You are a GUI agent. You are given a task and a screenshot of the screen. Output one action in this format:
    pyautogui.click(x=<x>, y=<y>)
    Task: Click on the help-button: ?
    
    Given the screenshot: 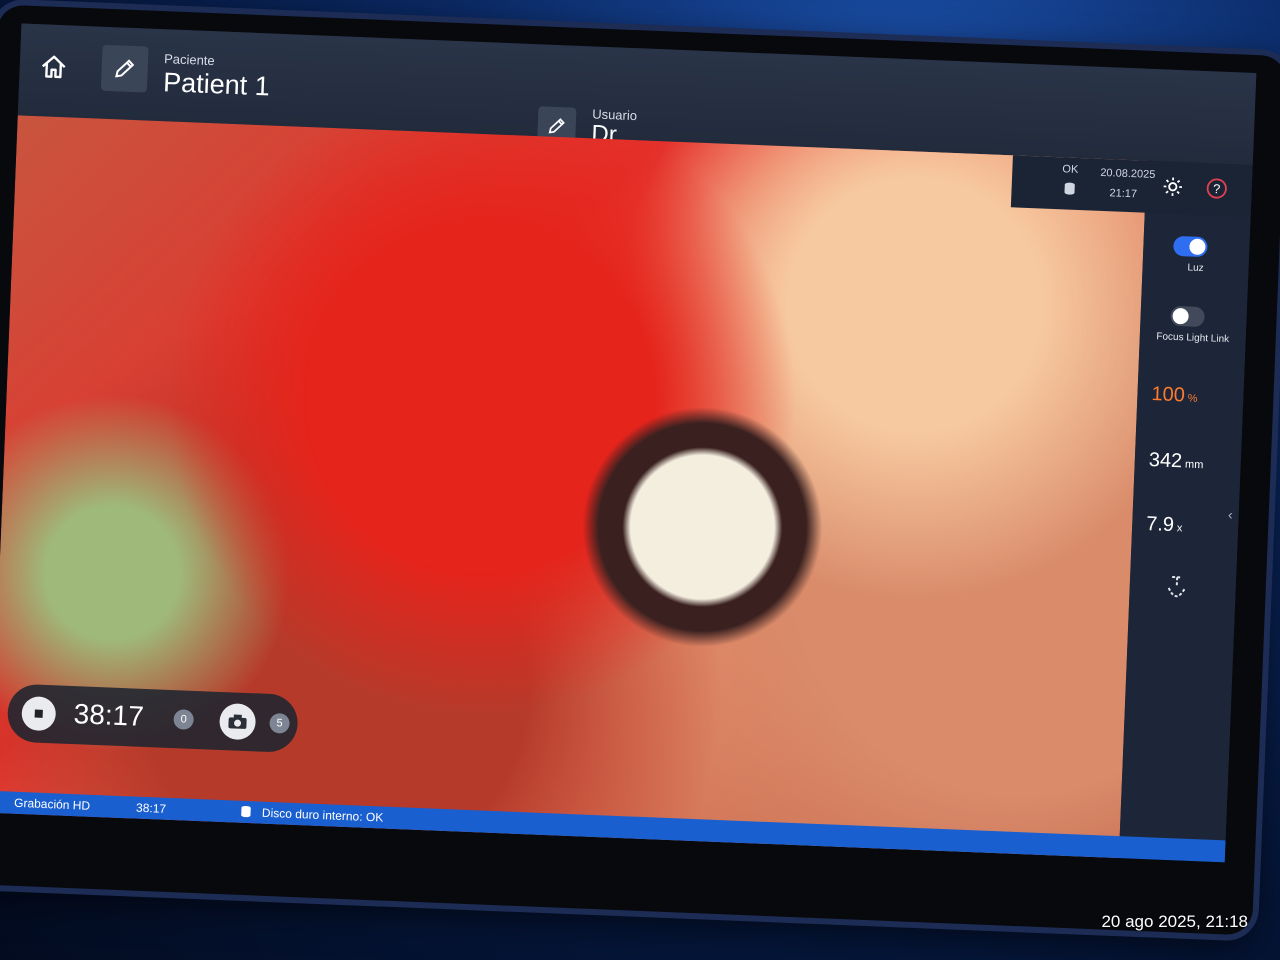 What is the action you would take?
    pyautogui.click(x=1216, y=188)
    